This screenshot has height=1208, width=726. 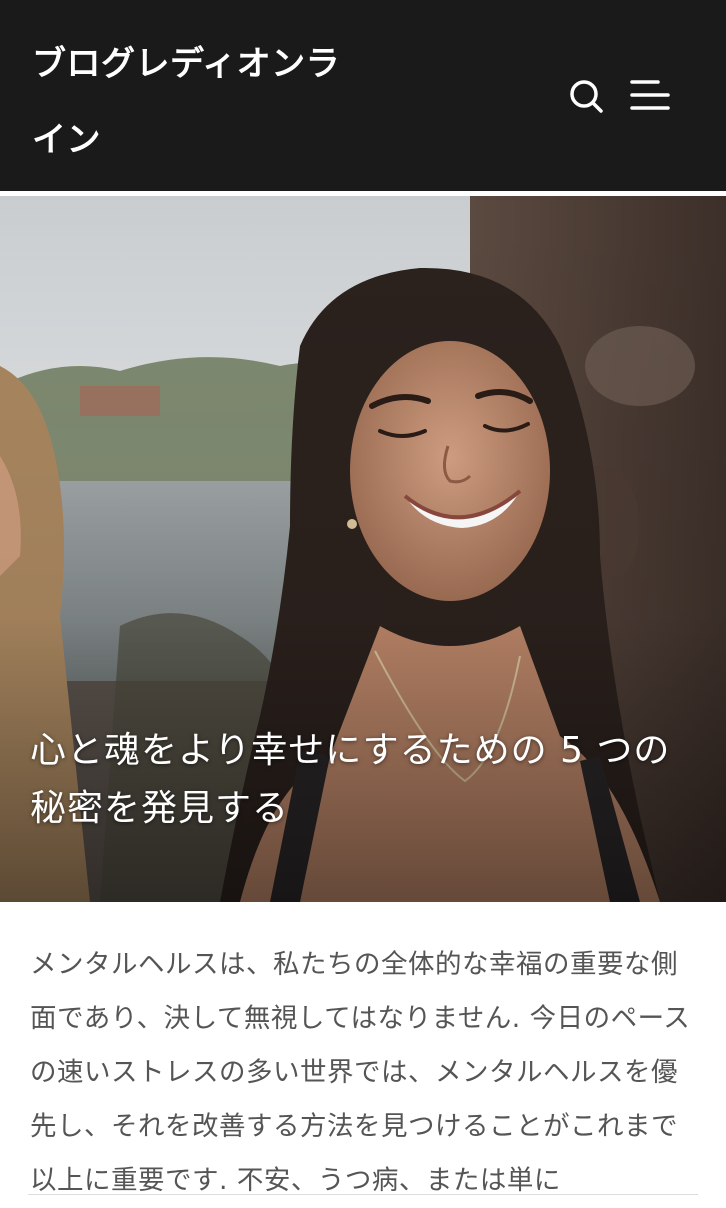 What do you see at coordinates (363, 1194) in the screenshot?
I see `content-divider` at bounding box center [363, 1194].